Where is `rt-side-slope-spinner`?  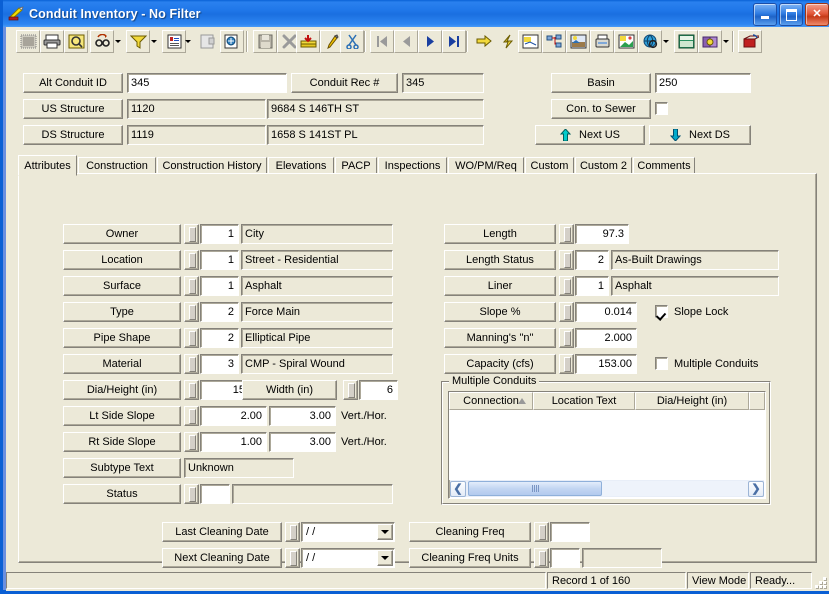
rt-side-slope-spinner is located at coordinates (191, 442).